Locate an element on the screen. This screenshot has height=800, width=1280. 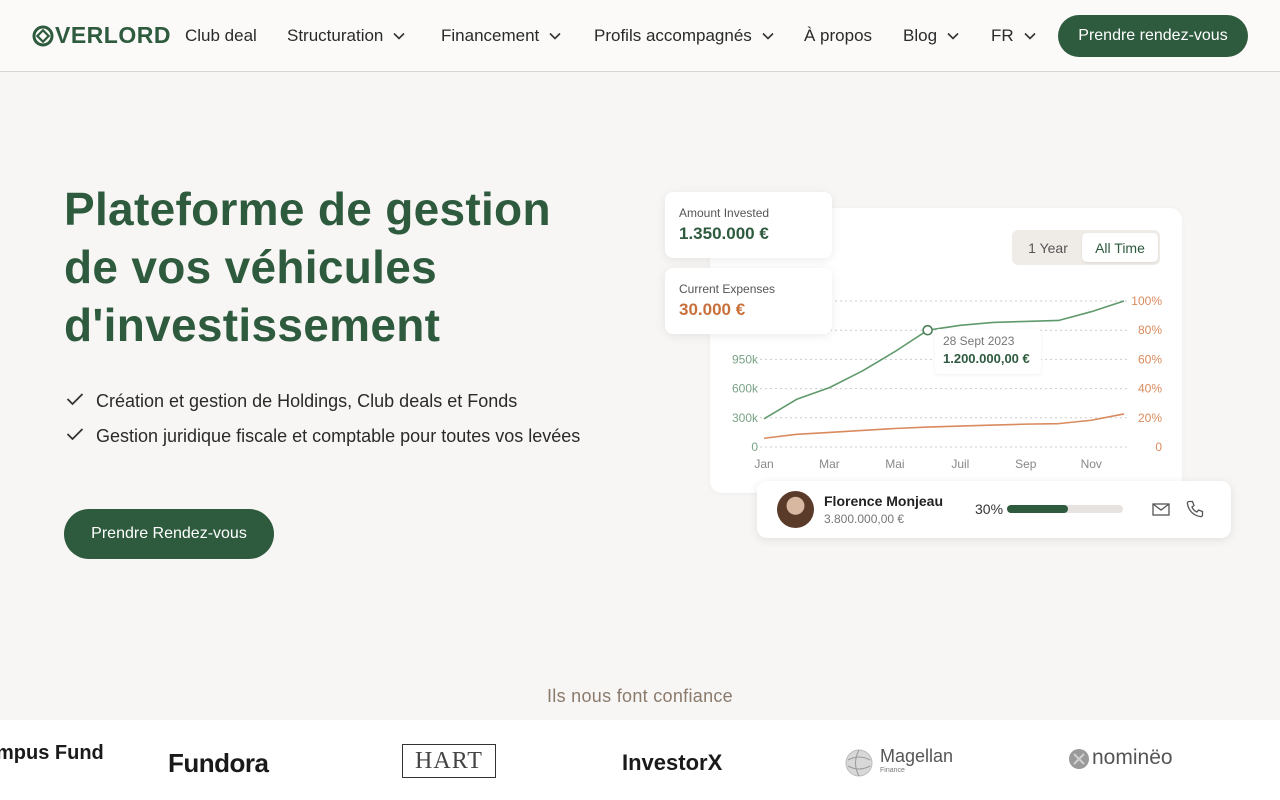
nav-profils: Profils accompagnés is located at coordinates (684, 36).